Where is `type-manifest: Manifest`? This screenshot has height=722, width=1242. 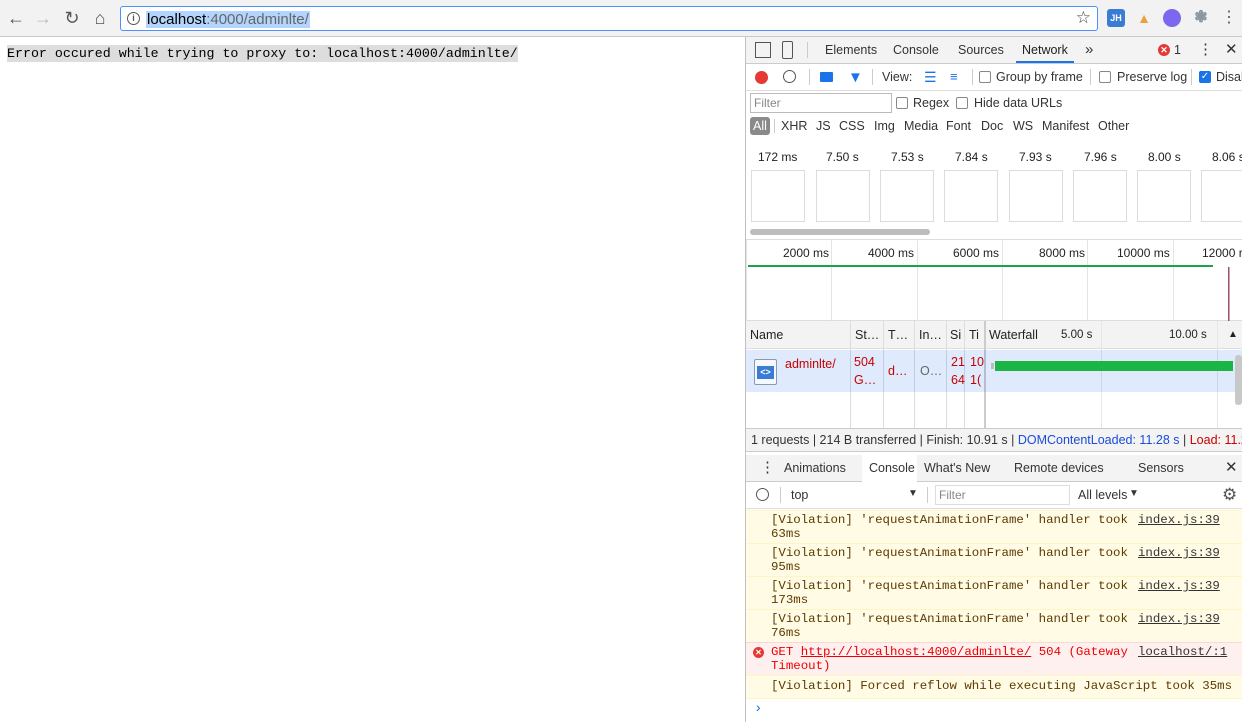
type-manifest: Manifest is located at coordinates (1065, 126).